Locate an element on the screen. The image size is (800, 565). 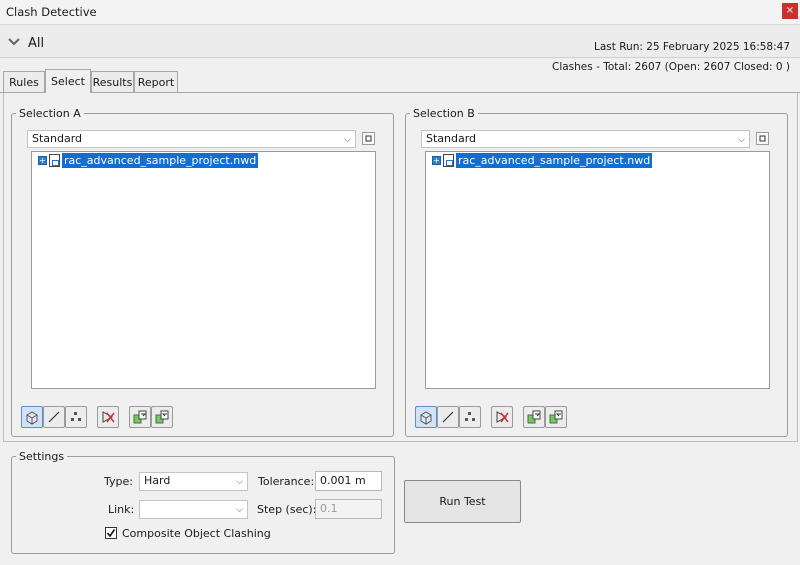
tab-rules: Rules is located at coordinates (24, 81).